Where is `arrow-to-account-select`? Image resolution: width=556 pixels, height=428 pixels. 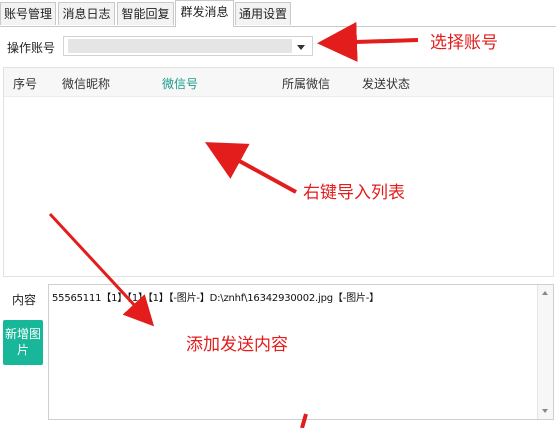 arrow-to-account-select is located at coordinates (368, 41).